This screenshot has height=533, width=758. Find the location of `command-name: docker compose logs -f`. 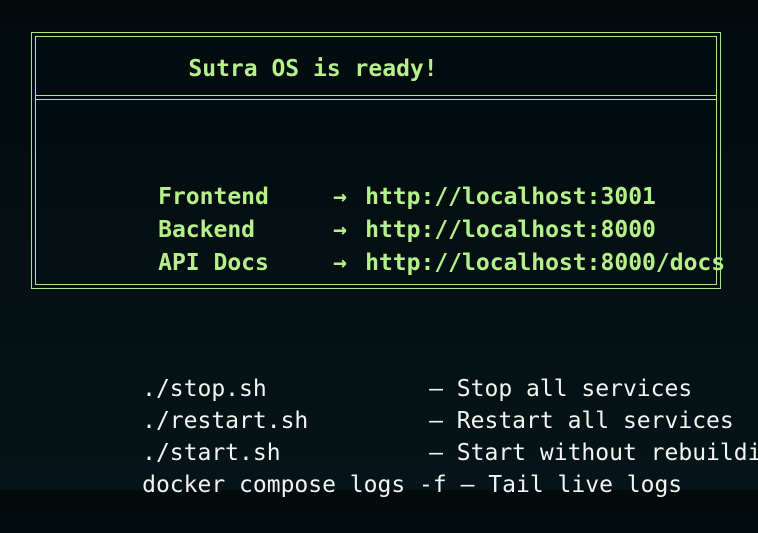

command-name: docker compose logs -f is located at coordinates (294, 485).